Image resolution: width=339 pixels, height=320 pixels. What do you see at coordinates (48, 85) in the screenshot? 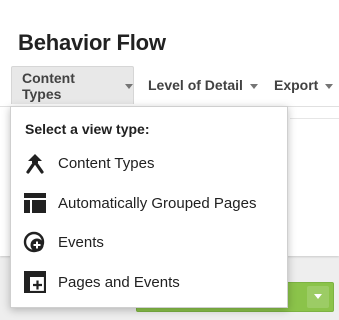
I see `content-types-dropdown-label: Content Types` at bounding box center [48, 85].